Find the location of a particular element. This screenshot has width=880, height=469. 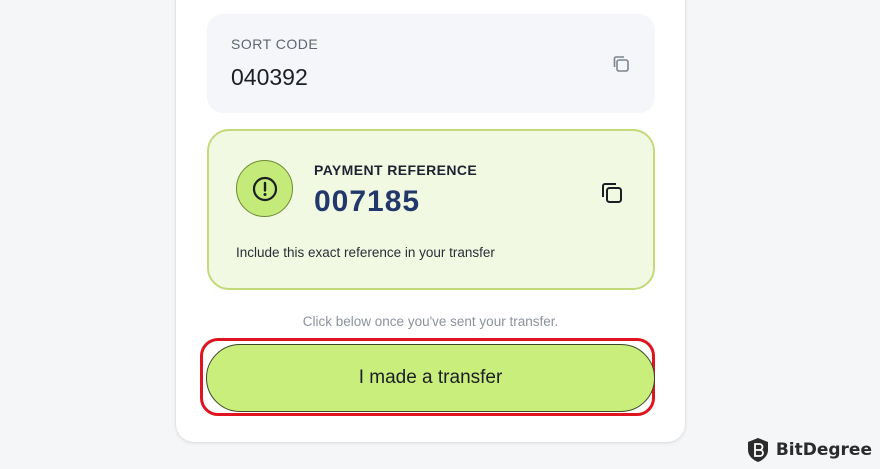

made-transfer-button: I made a transfer is located at coordinates (430, 378).